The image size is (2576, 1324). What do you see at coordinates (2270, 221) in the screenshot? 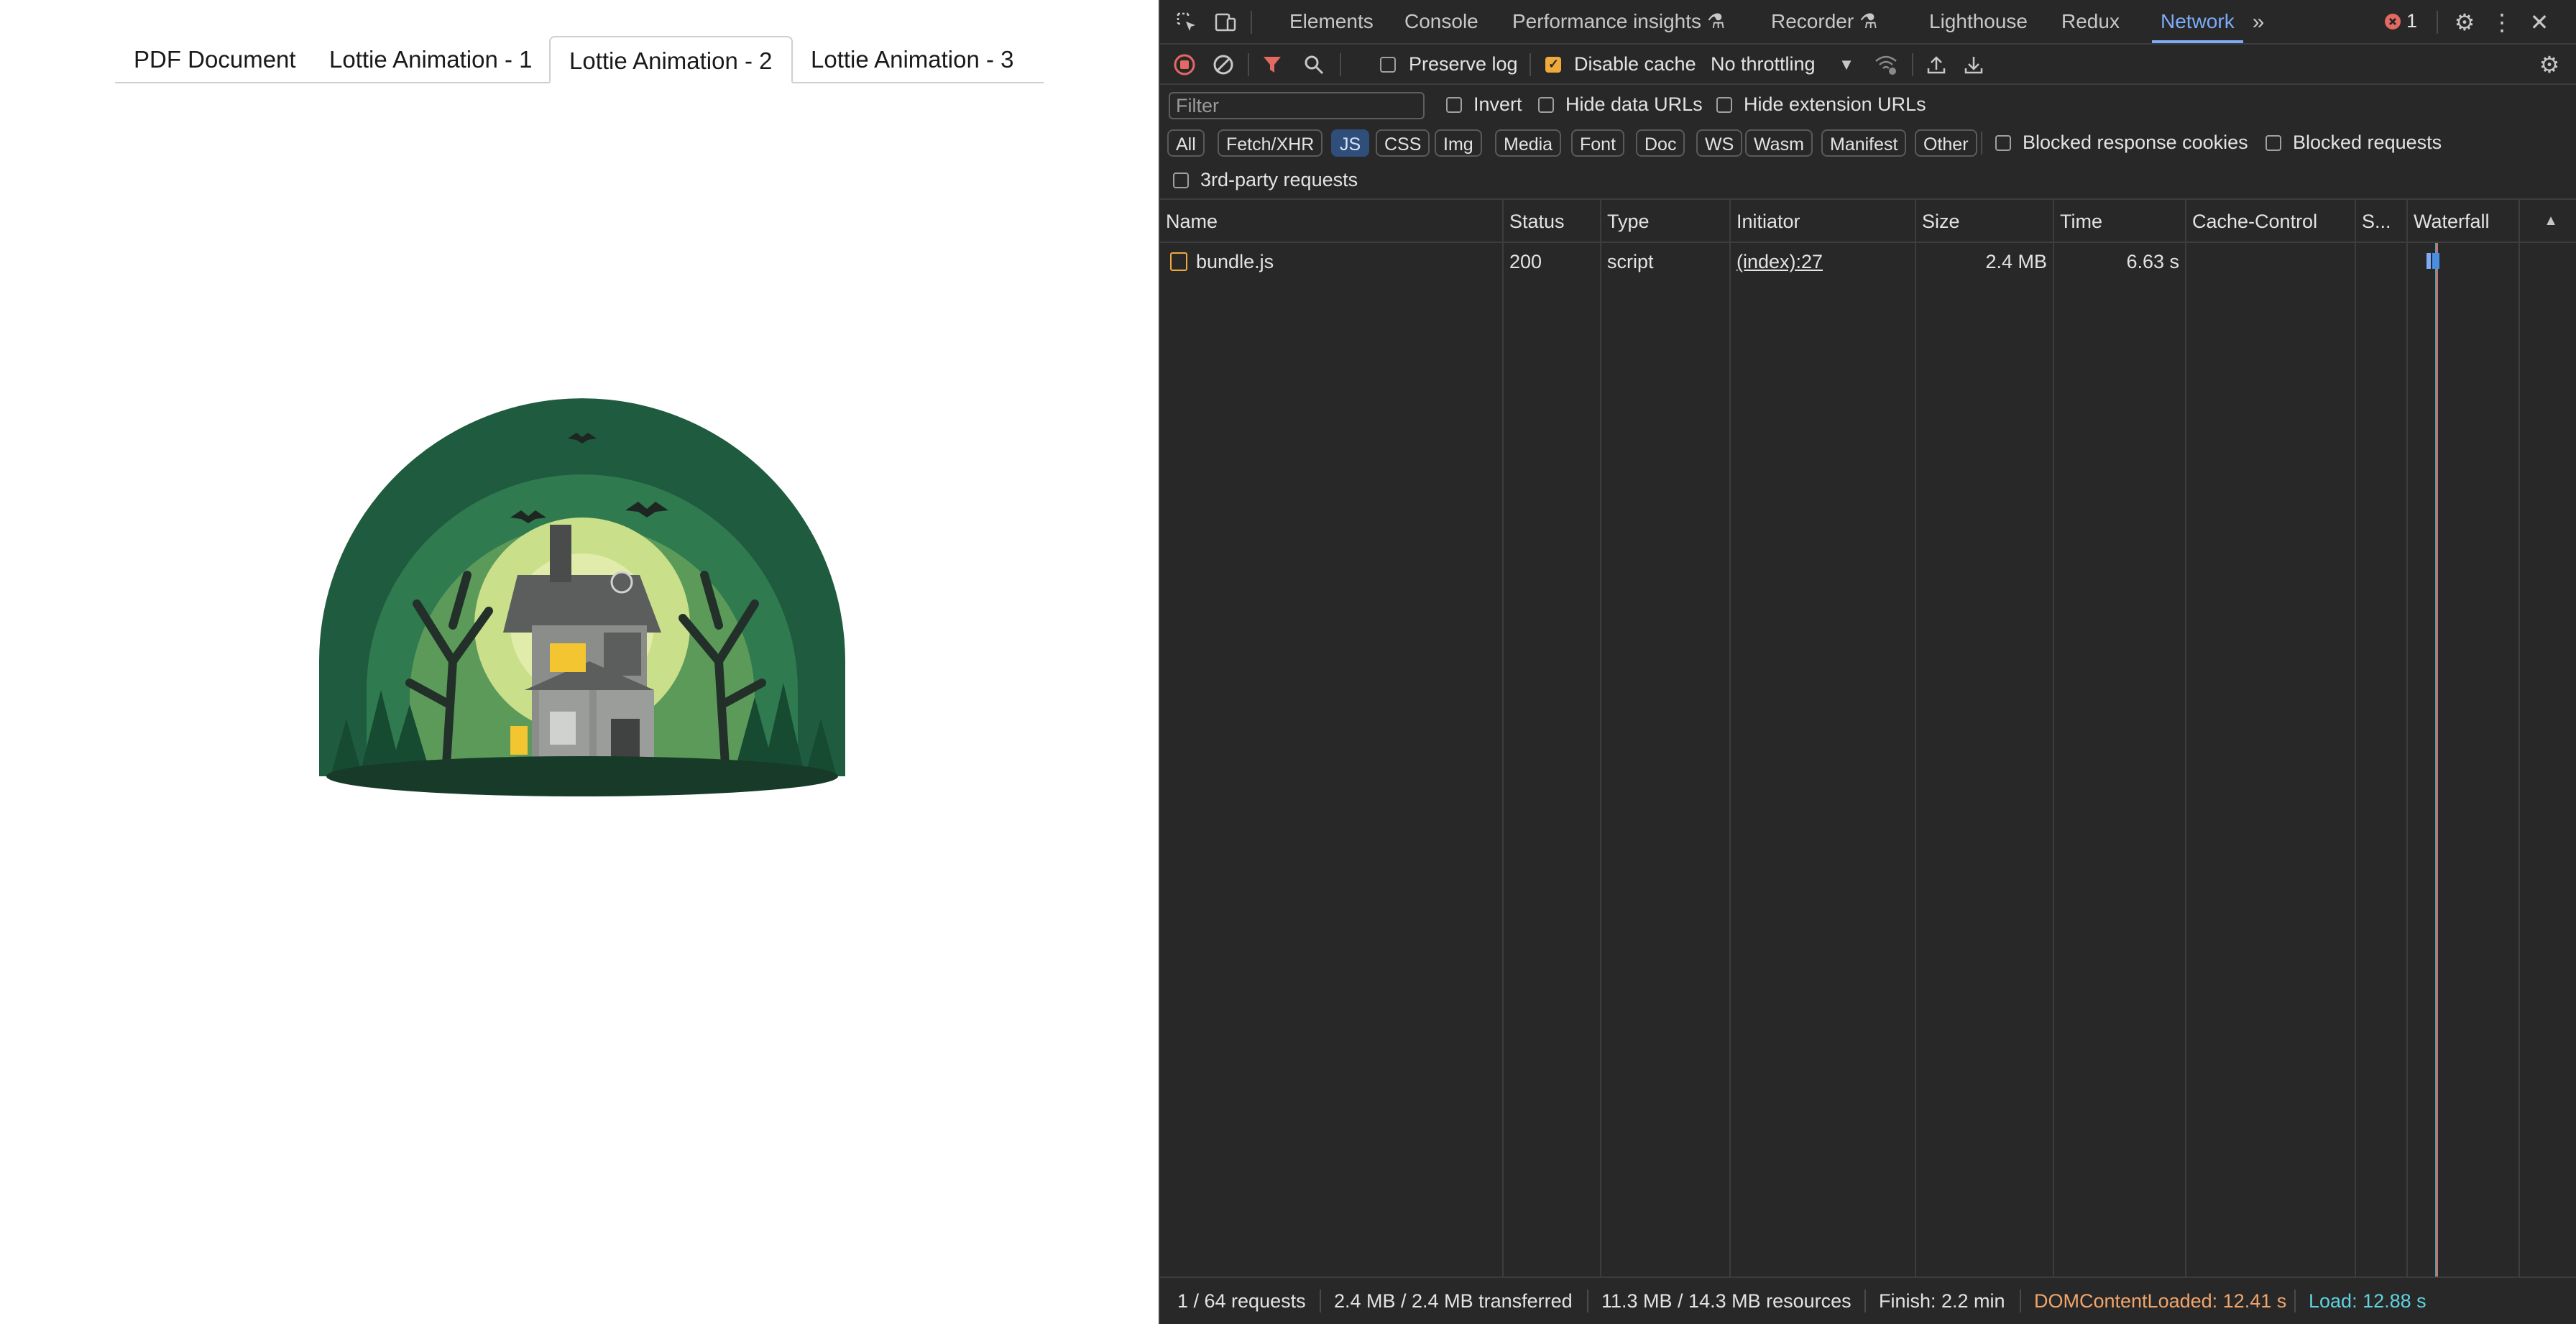
I see `column-header-cache-control: Cache-Control` at bounding box center [2270, 221].